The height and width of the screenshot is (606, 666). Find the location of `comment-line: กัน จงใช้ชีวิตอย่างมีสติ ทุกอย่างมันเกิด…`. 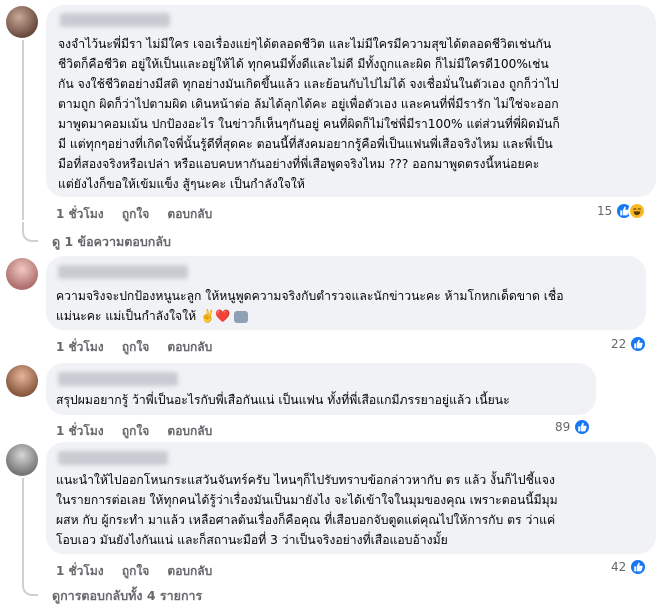

comment-line: กัน จงใช้ชีวิตอย่างมีสติ ทุกอย่างมันเกิด… is located at coordinates (308, 84).